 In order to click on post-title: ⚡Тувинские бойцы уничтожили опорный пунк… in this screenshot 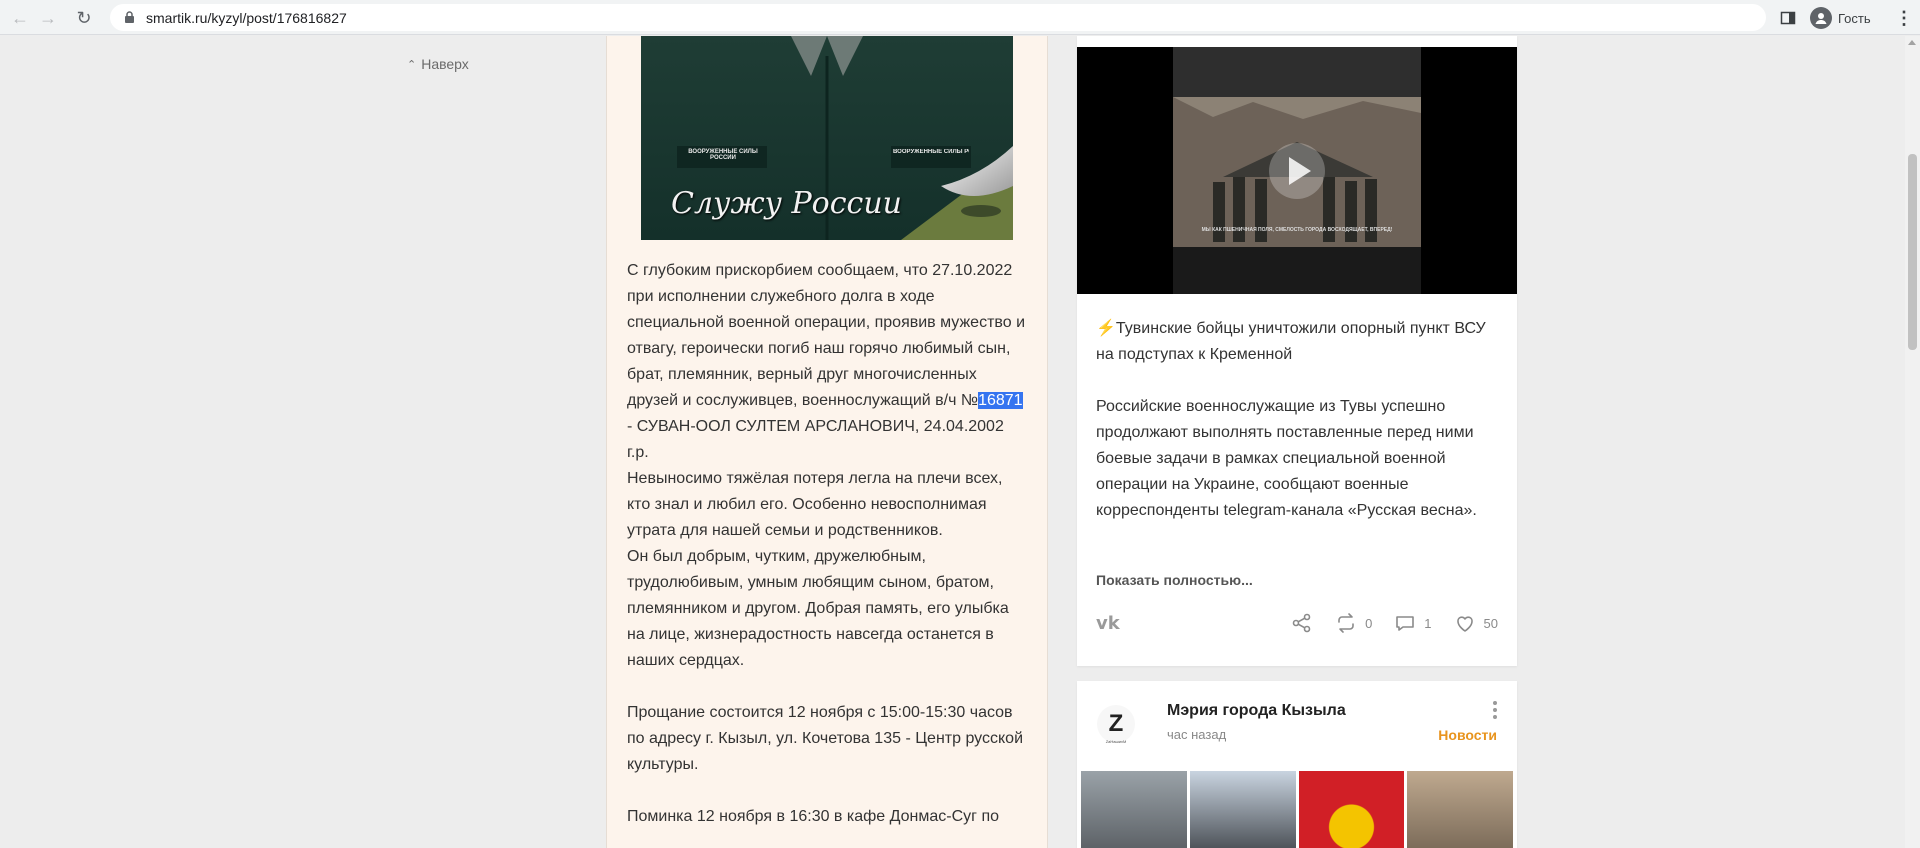, I will do `click(1296, 342)`.